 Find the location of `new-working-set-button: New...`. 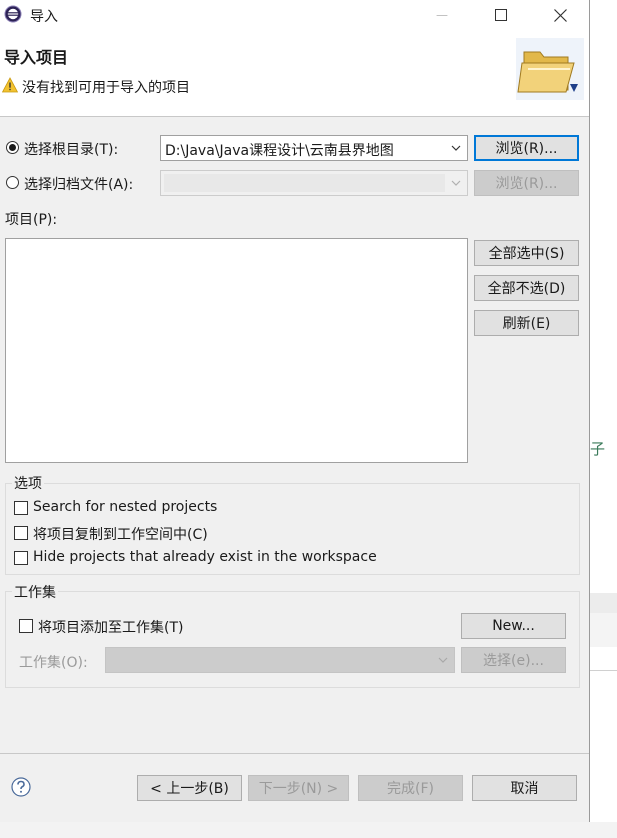

new-working-set-button: New... is located at coordinates (513, 626).